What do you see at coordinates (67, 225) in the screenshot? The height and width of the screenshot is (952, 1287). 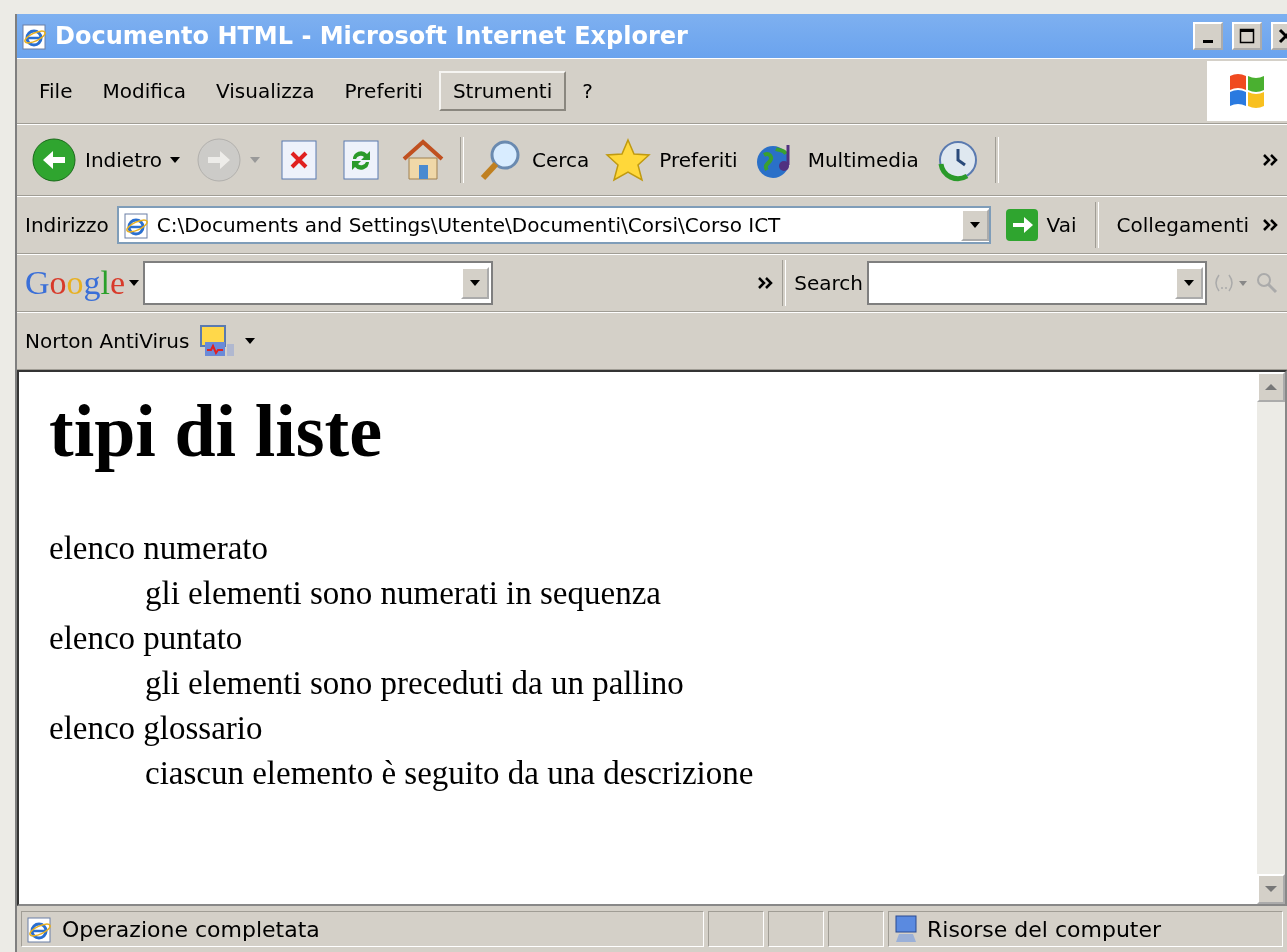 I see `address-label: Indirizzo` at bounding box center [67, 225].